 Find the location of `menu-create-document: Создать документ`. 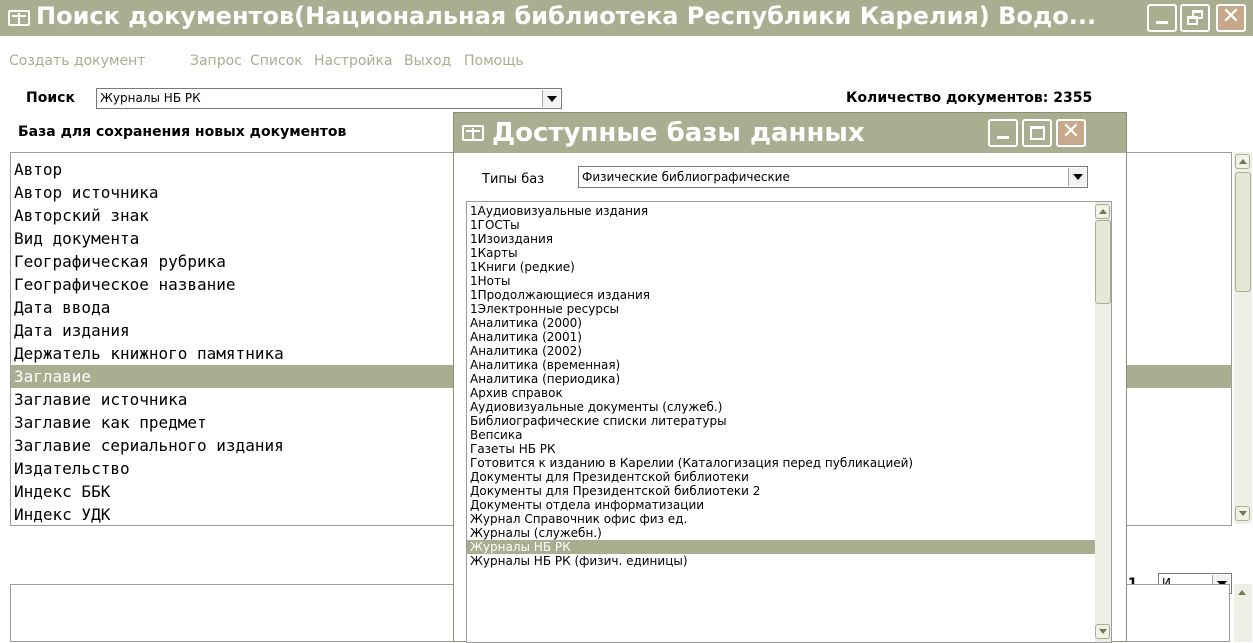

menu-create-document: Создать документ is located at coordinates (77, 61).